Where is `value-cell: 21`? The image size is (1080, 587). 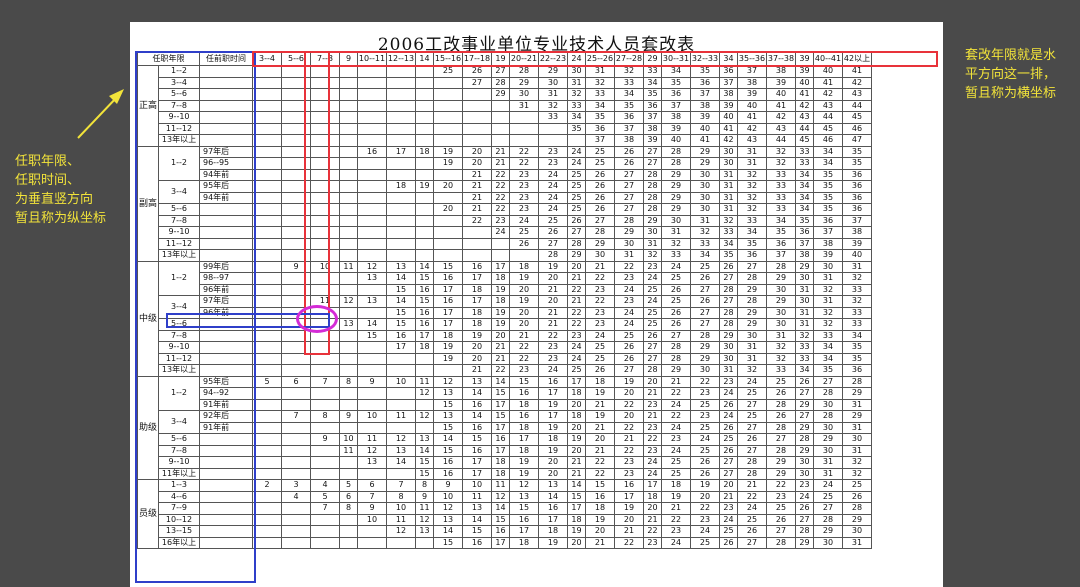
value-cell: 21 is located at coordinates (752, 485).